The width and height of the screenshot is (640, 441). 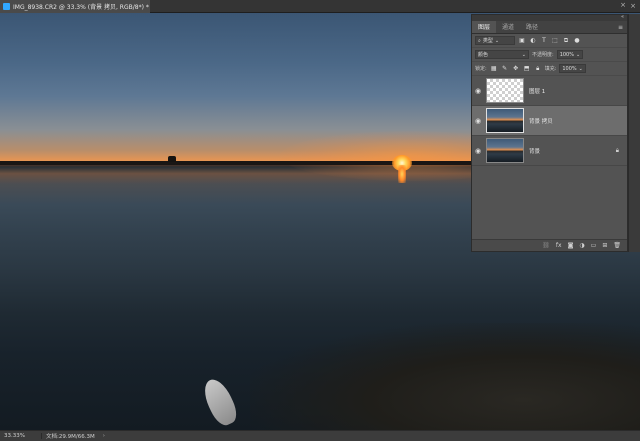 I want to click on filter-row: ⌕ 类型 ⌄ ▣ ◐ T ⬚ ⧉ ●, so click(x=549, y=41).